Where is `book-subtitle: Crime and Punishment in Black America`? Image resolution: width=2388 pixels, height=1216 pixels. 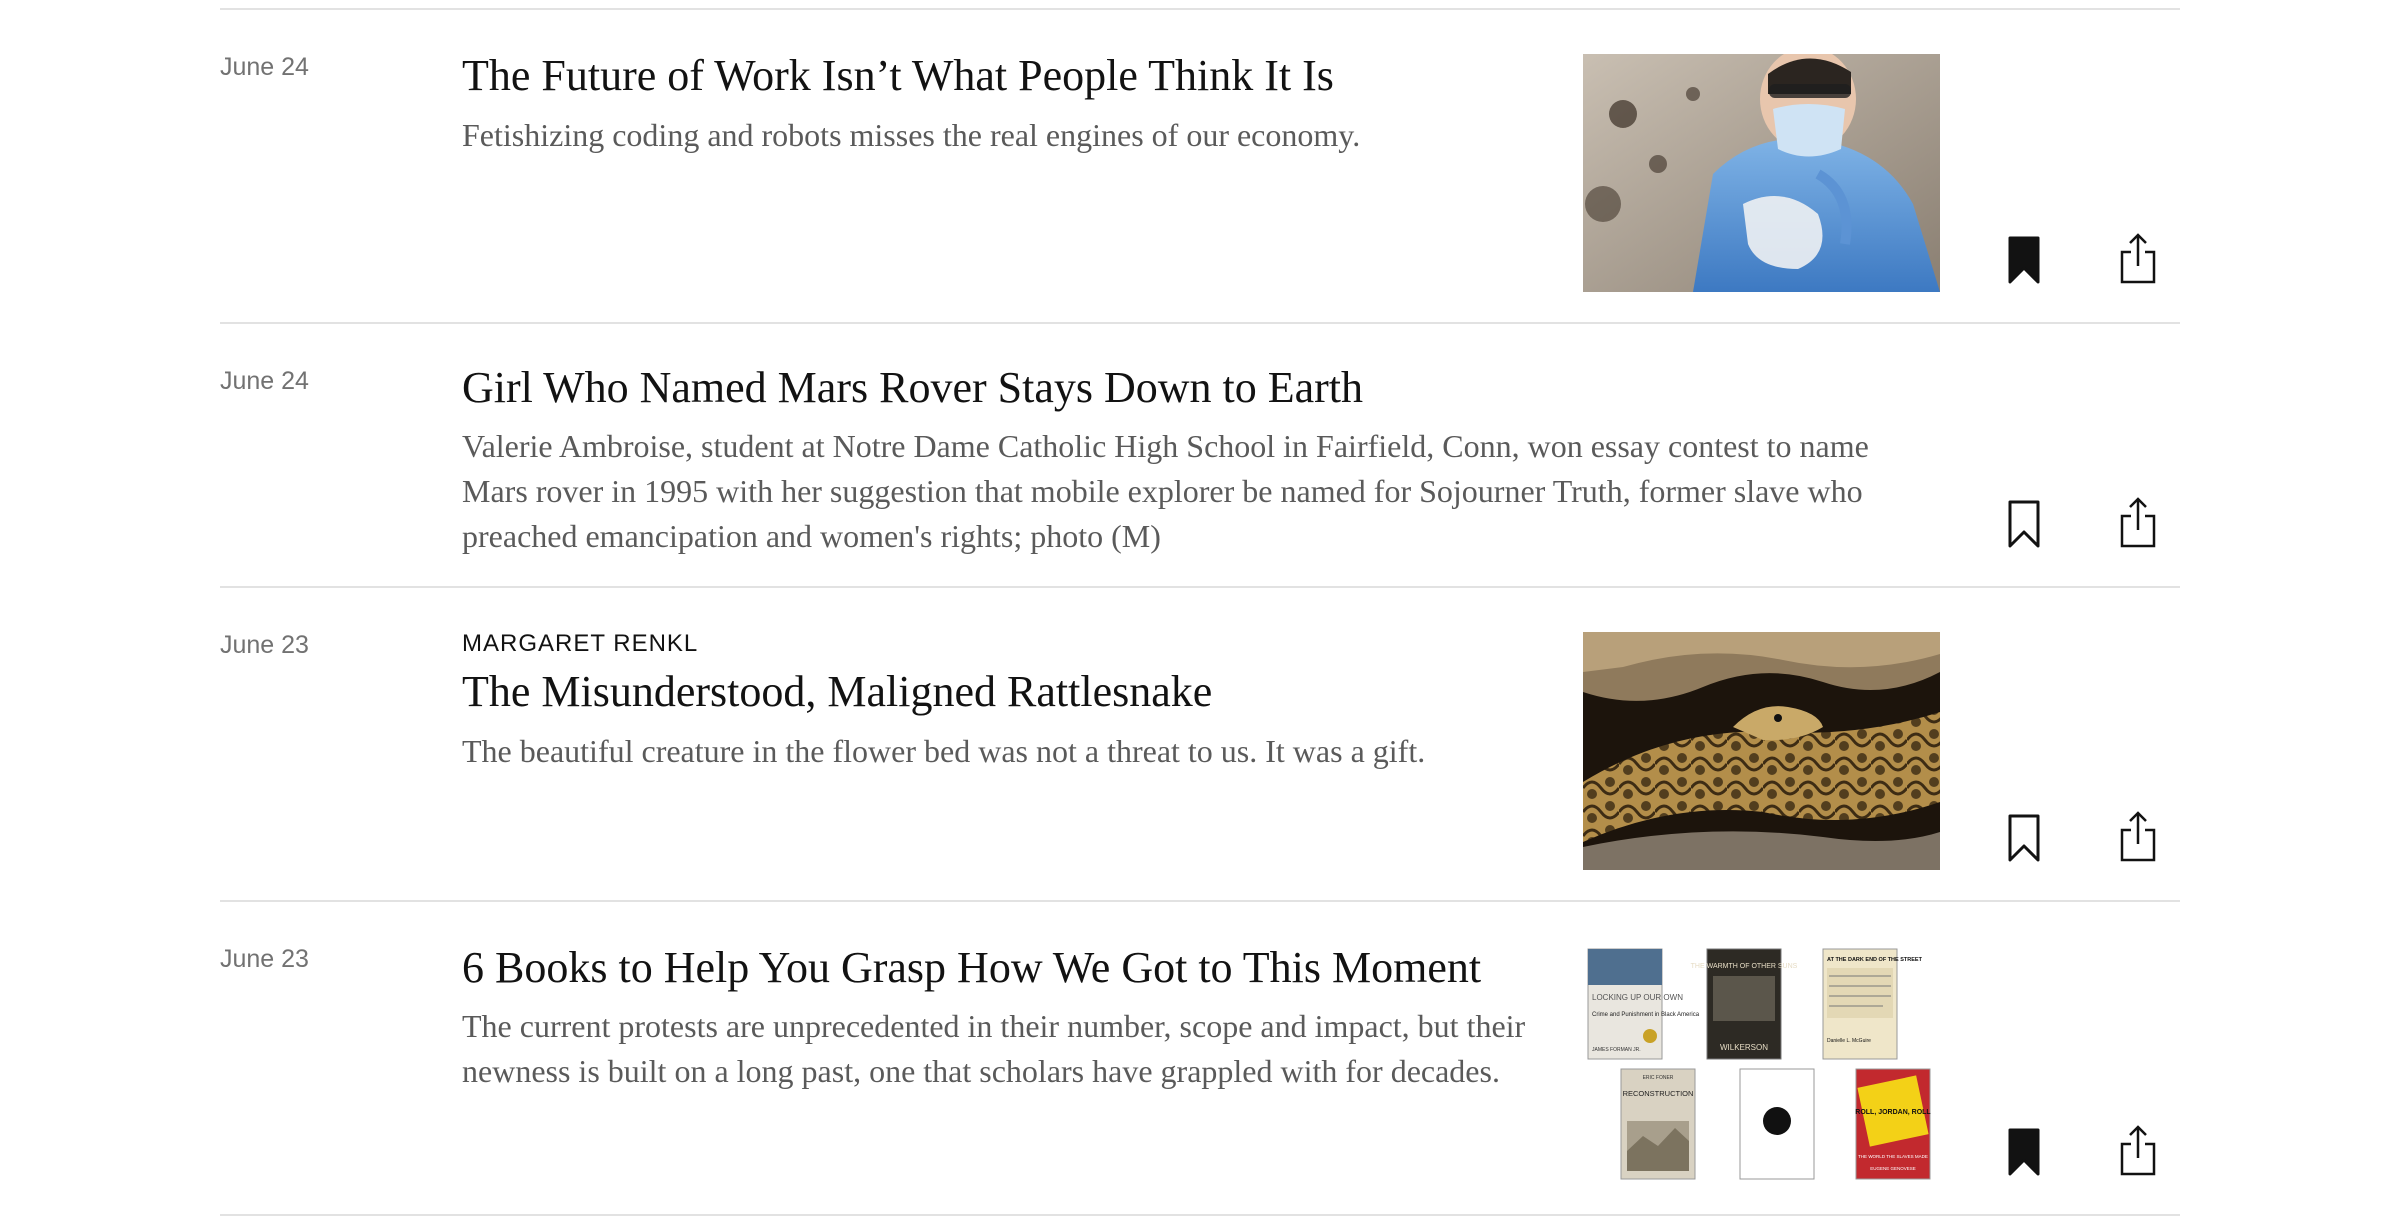 book-subtitle: Crime and Punishment in Black America is located at coordinates (1646, 1015).